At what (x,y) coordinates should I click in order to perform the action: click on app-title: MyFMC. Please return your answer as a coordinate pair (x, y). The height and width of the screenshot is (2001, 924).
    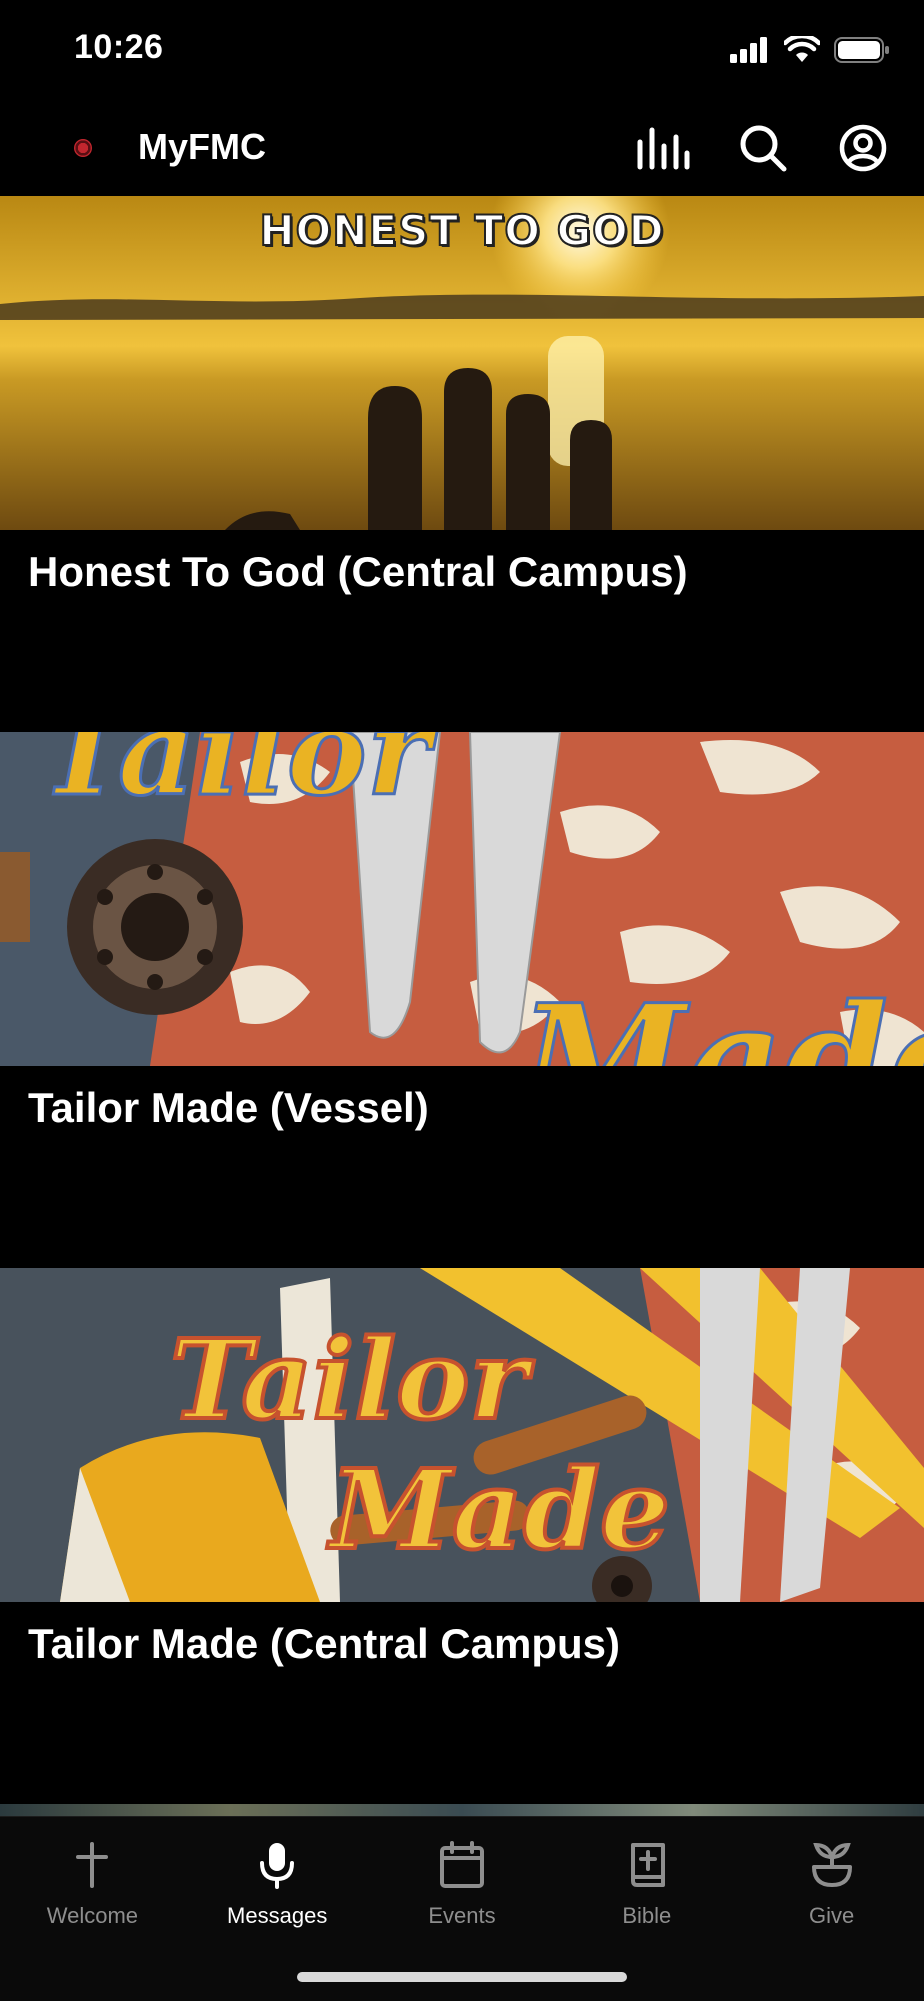
    Looking at the image, I should click on (202, 146).